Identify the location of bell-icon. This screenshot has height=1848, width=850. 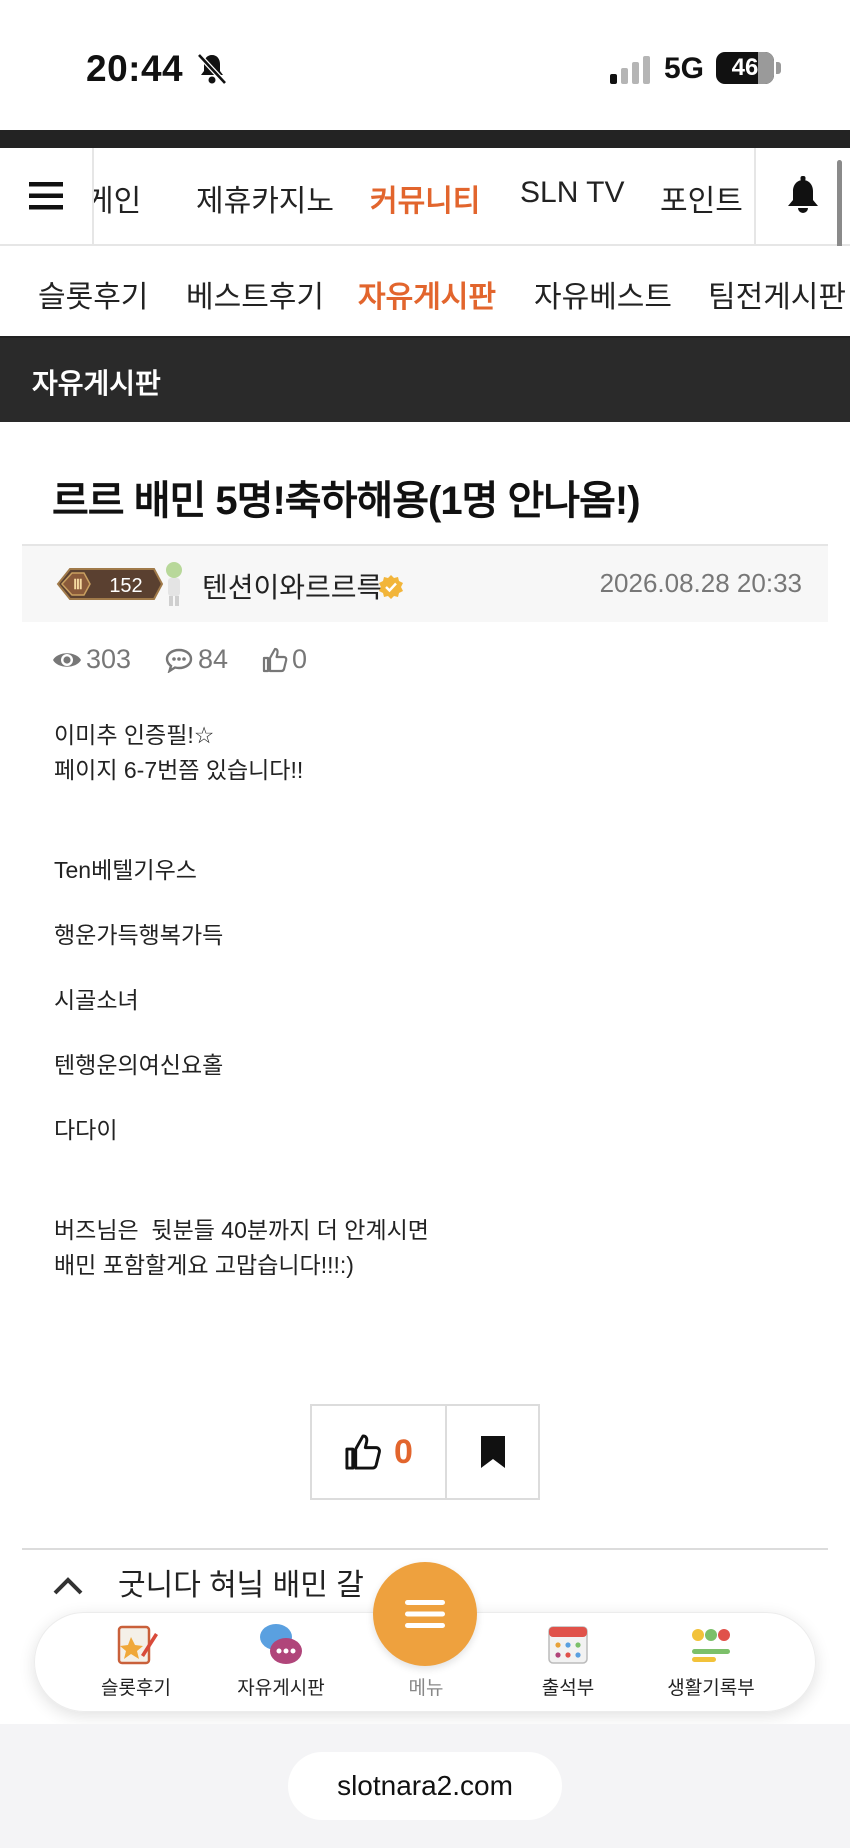
(803, 194).